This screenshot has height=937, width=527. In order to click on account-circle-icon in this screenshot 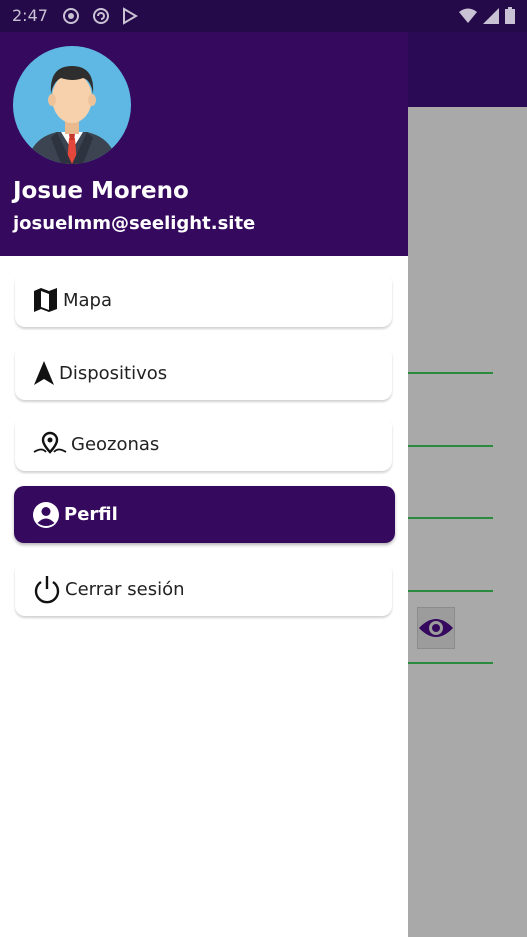, I will do `click(46, 515)`.